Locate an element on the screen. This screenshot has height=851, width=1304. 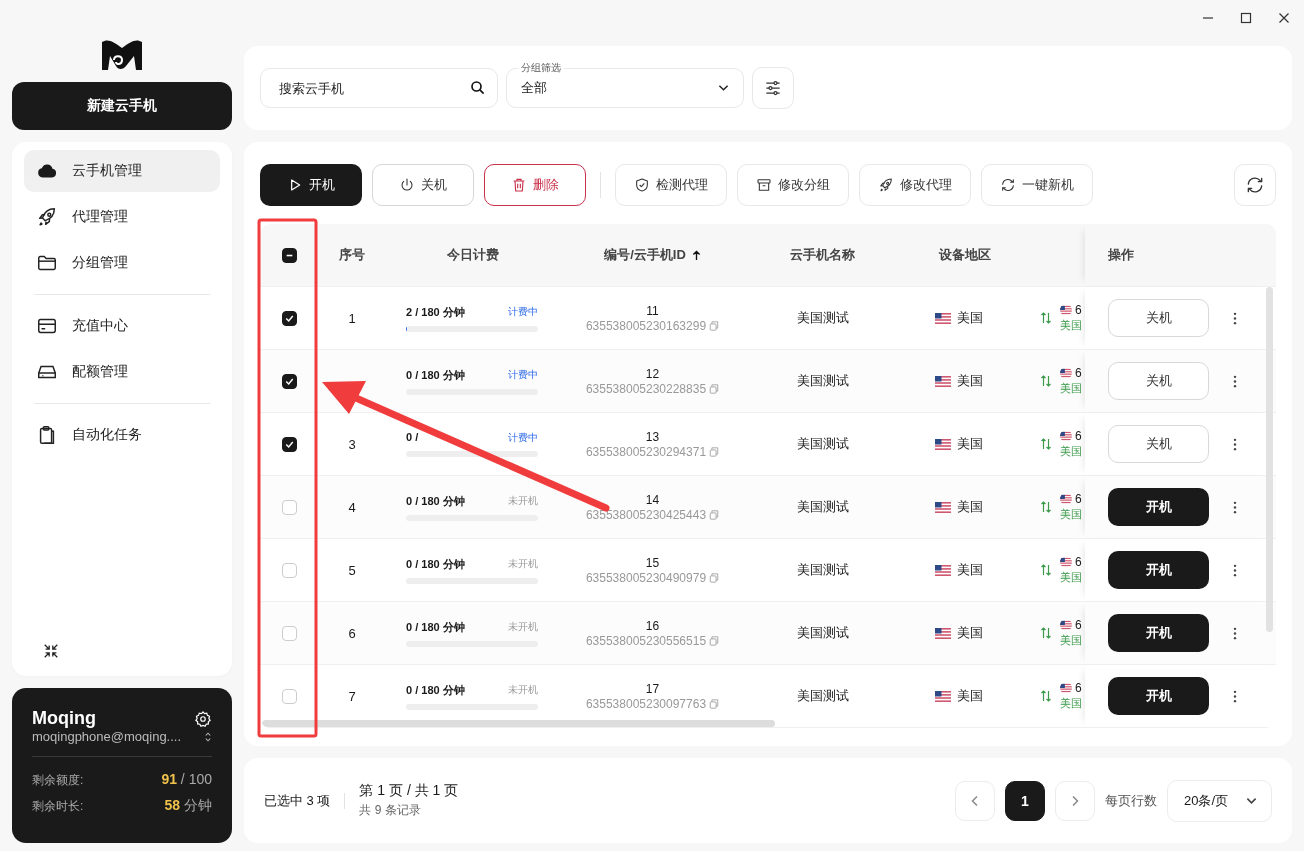
settings-icon is located at coordinates (203, 718).